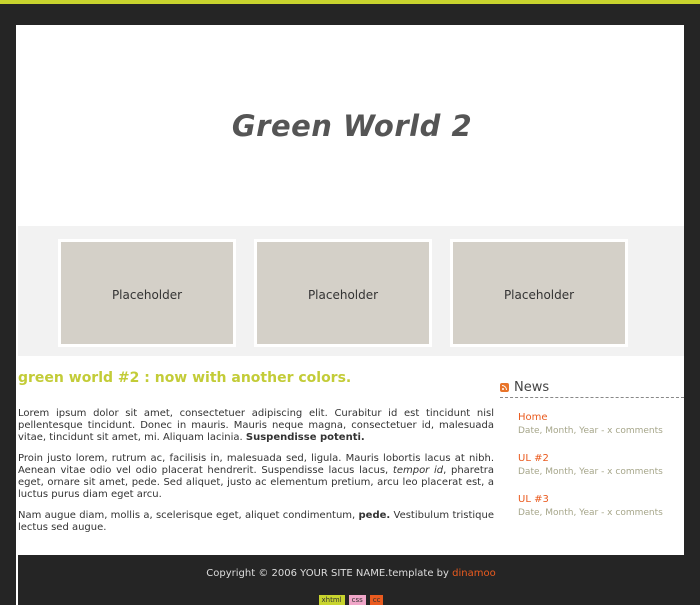 The height and width of the screenshot is (605, 700). I want to click on placeholder-image-1: Placeholder, so click(147, 293).